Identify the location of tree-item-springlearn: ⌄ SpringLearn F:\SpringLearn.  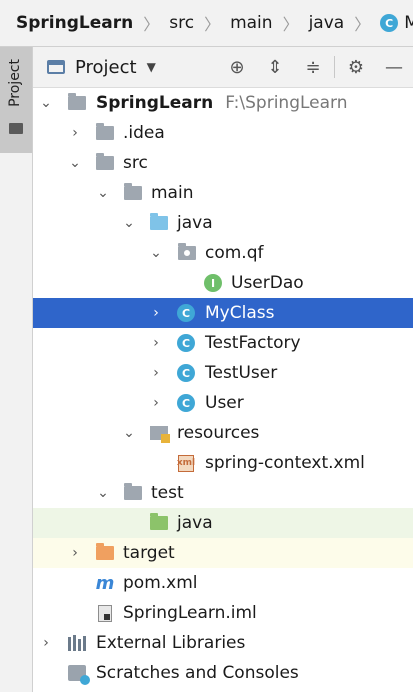
(223, 103).